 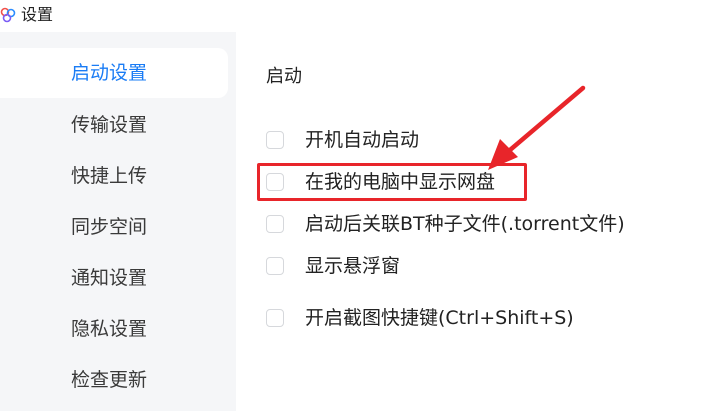 What do you see at coordinates (465, 224) in the screenshot?
I see `option-label: 启动后关联BT种子文件(.torrent文件)` at bounding box center [465, 224].